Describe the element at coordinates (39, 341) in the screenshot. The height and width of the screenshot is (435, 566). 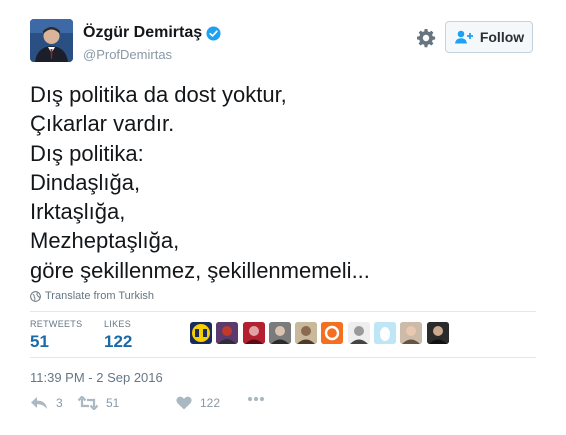
I see `retweets-value: 51` at that location.